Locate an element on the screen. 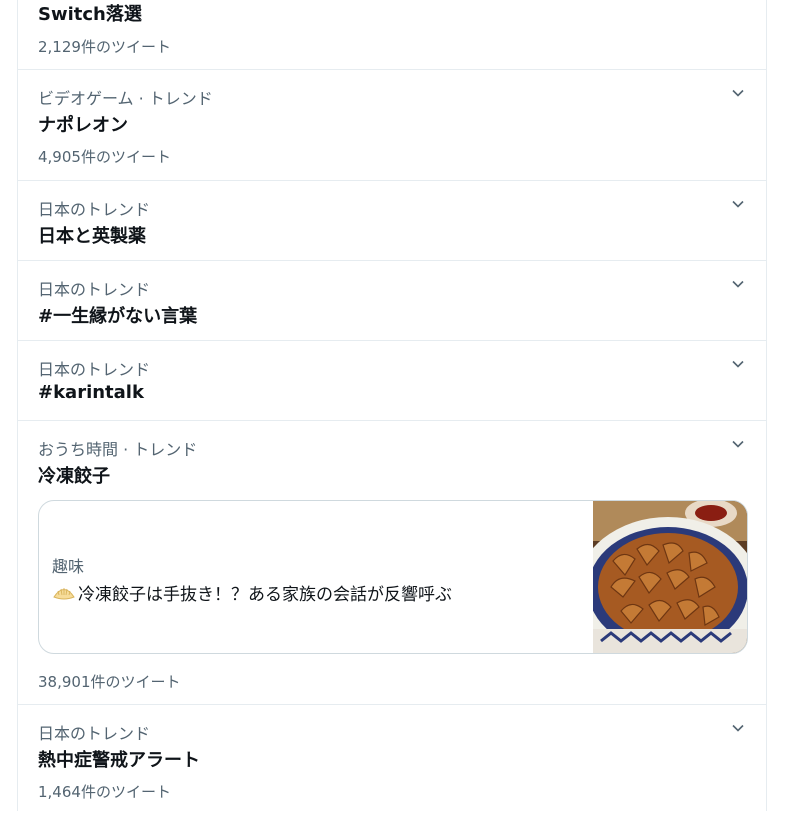 This screenshot has height=825, width=786. trend-tweet-count: 4,905件のツイート is located at coordinates (104, 157).